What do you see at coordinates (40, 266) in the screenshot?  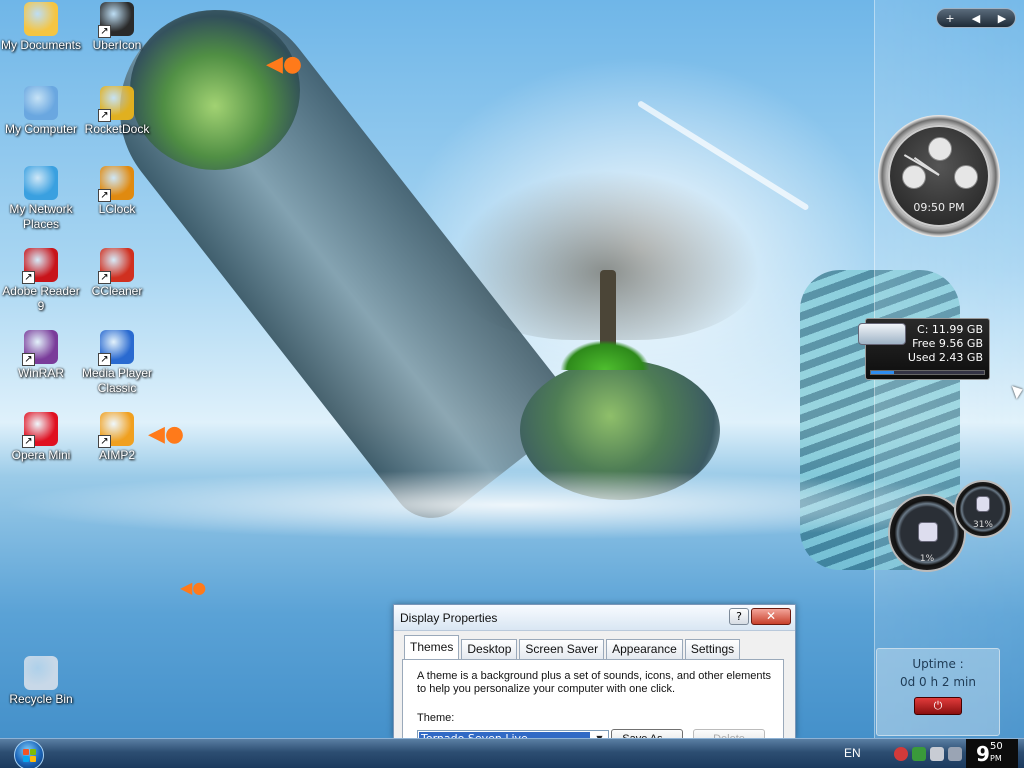 I see `adobe-reader-icon` at bounding box center [40, 266].